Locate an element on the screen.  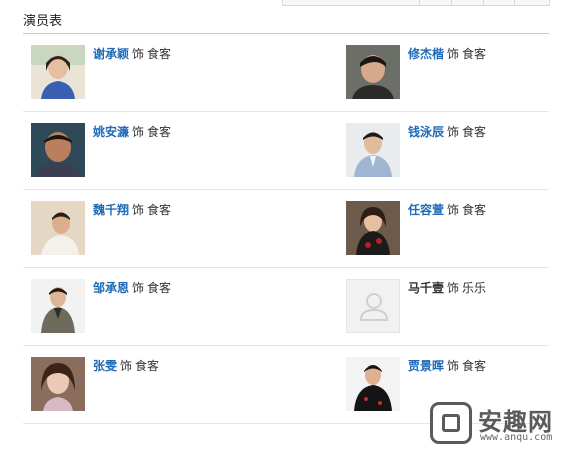
cast-card: 任容萱饰食客 is located at coordinates (455, 228).